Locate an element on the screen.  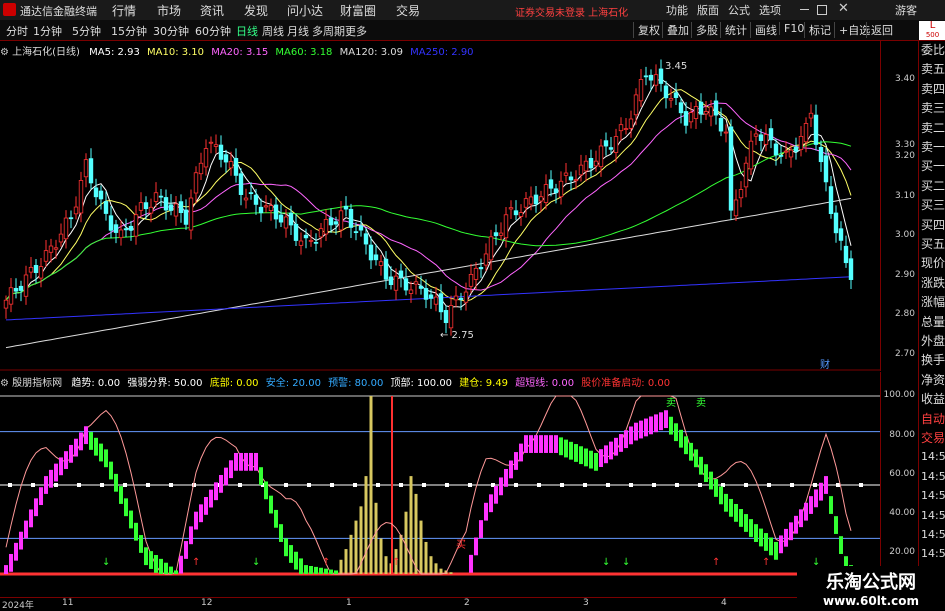
mark-button: 标记 is located at coordinates (817, 30).